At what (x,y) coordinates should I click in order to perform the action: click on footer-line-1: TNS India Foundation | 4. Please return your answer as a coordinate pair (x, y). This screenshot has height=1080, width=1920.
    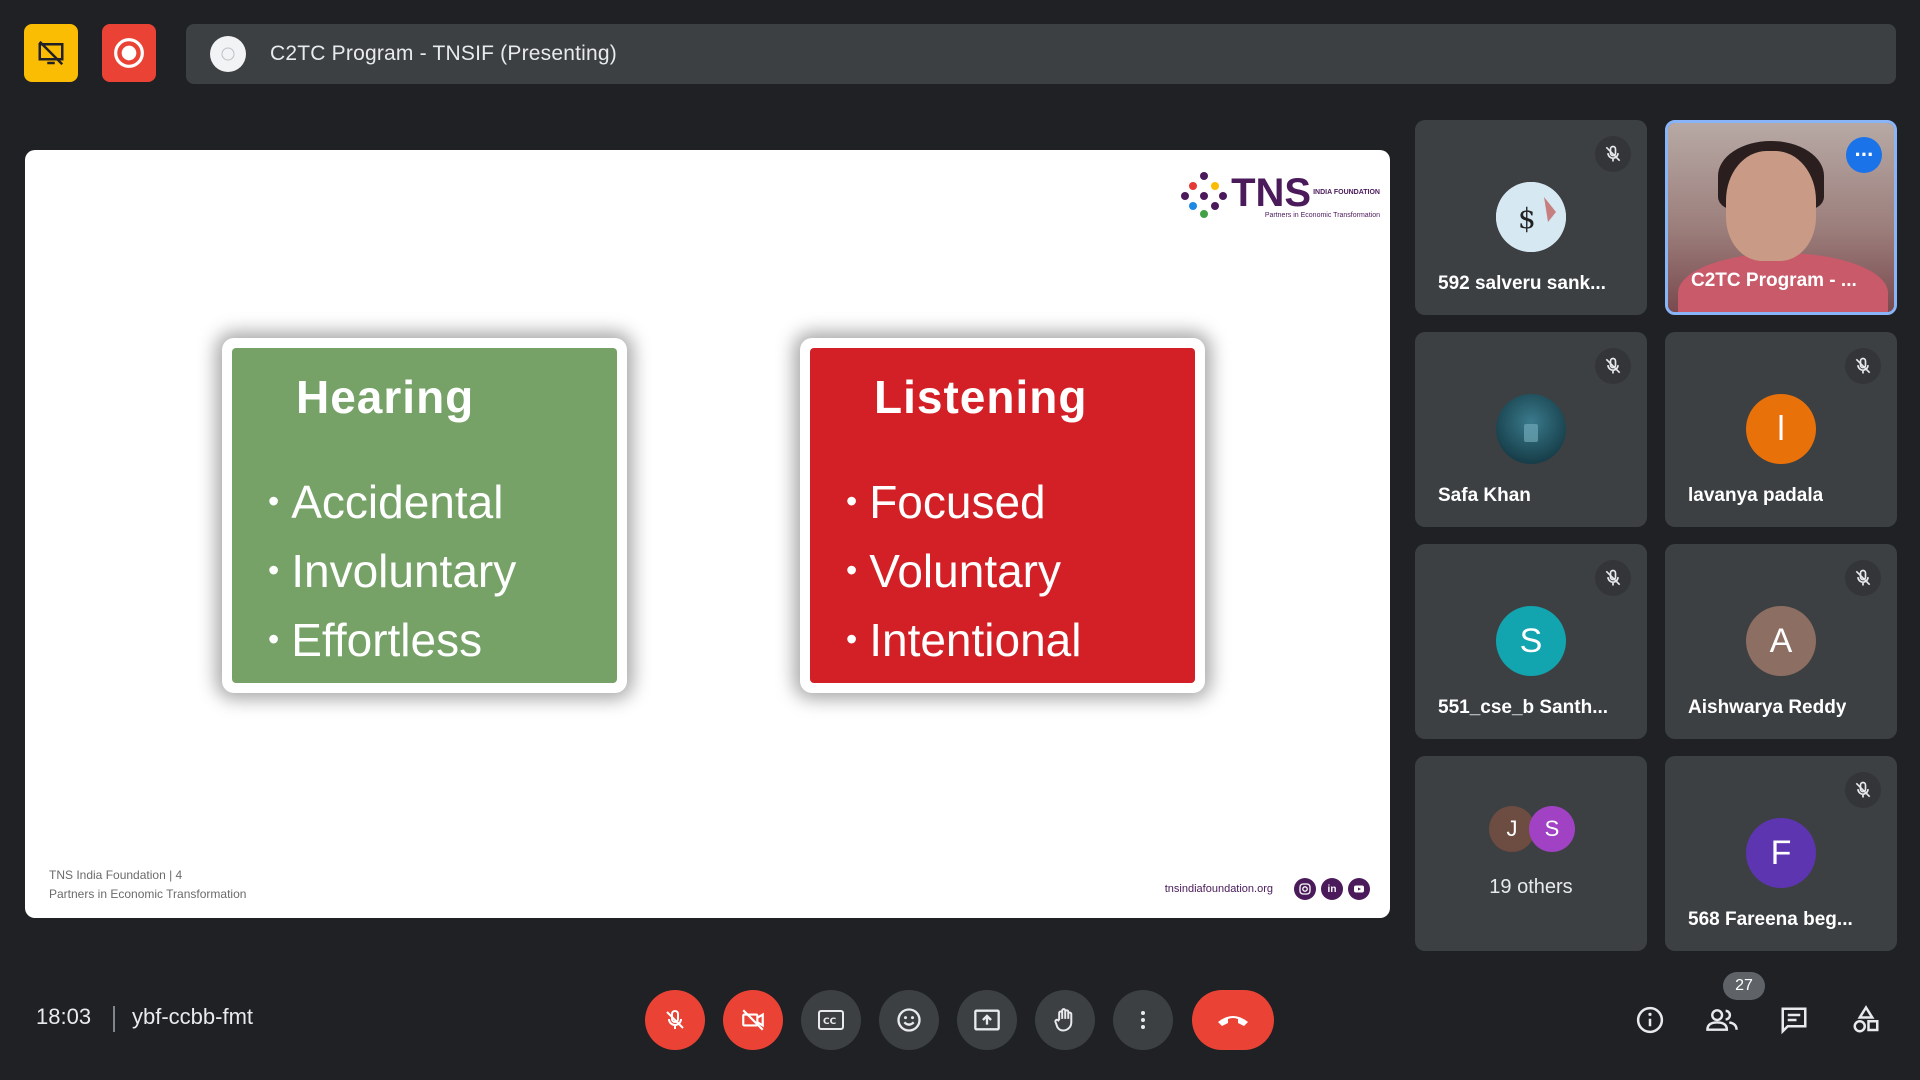
    Looking at the image, I should click on (116, 875).